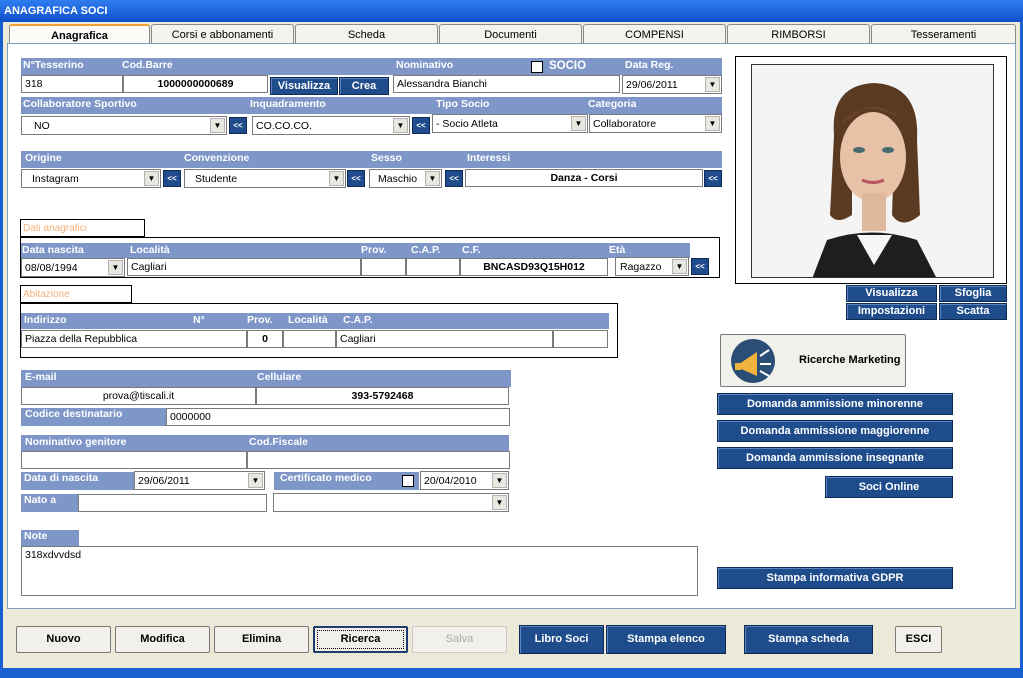  Describe the element at coordinates (463, 104) in the screenshot. I see `tipo-label: Tipo Socio` at that location.